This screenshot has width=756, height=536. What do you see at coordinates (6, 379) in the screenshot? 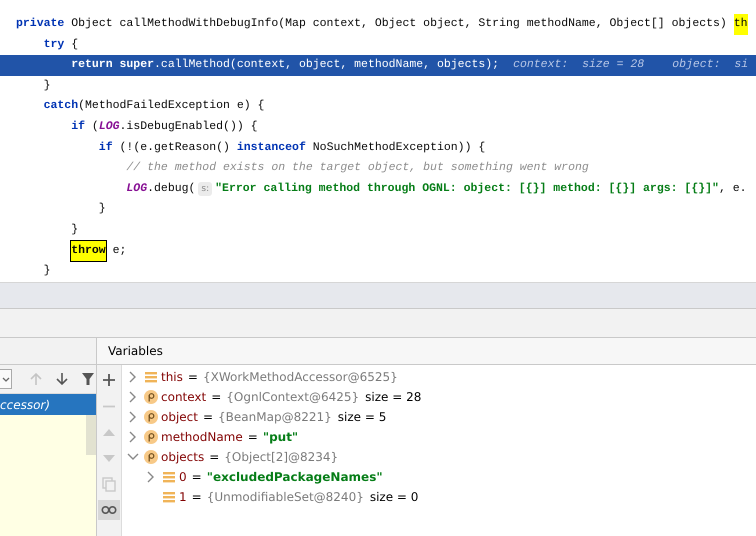
I see `dropdown-button` at bounding box center [6, 379].